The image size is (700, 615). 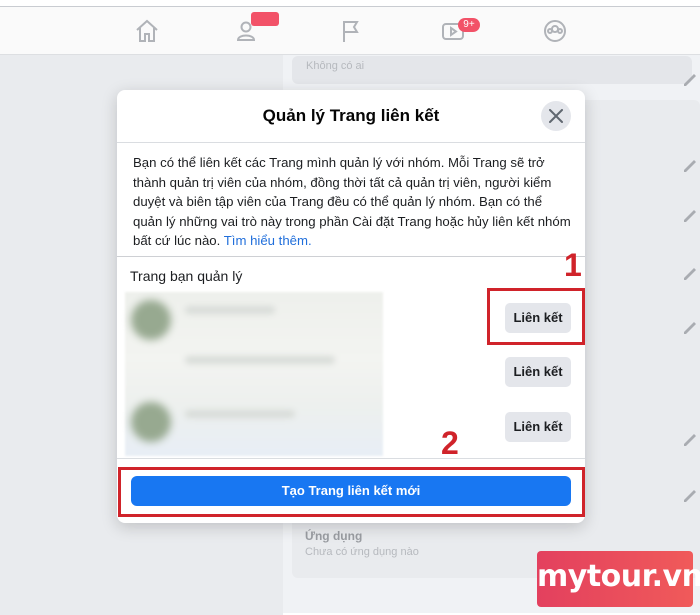 I want to click on background-card-top: Không có ai, so click(x=492, y=70).